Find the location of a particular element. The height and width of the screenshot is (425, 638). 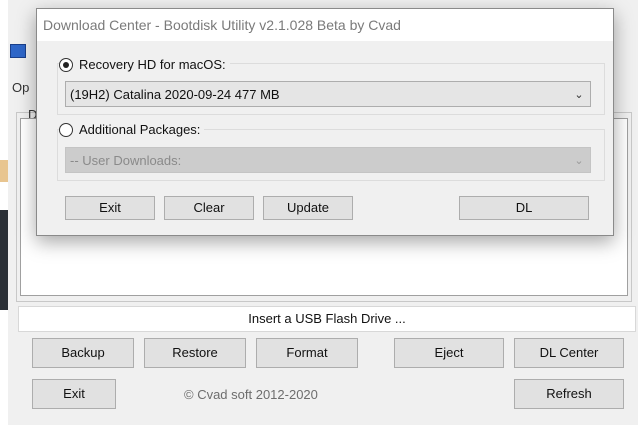

dl-center-button: DL Center is located at coordinates (569, 353).